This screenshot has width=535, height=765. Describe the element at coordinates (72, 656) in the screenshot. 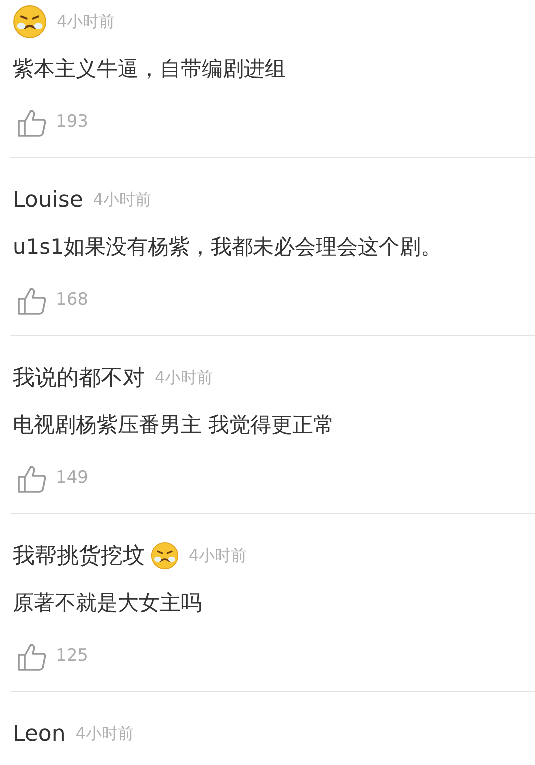

I see `like-count: 125` at that location.